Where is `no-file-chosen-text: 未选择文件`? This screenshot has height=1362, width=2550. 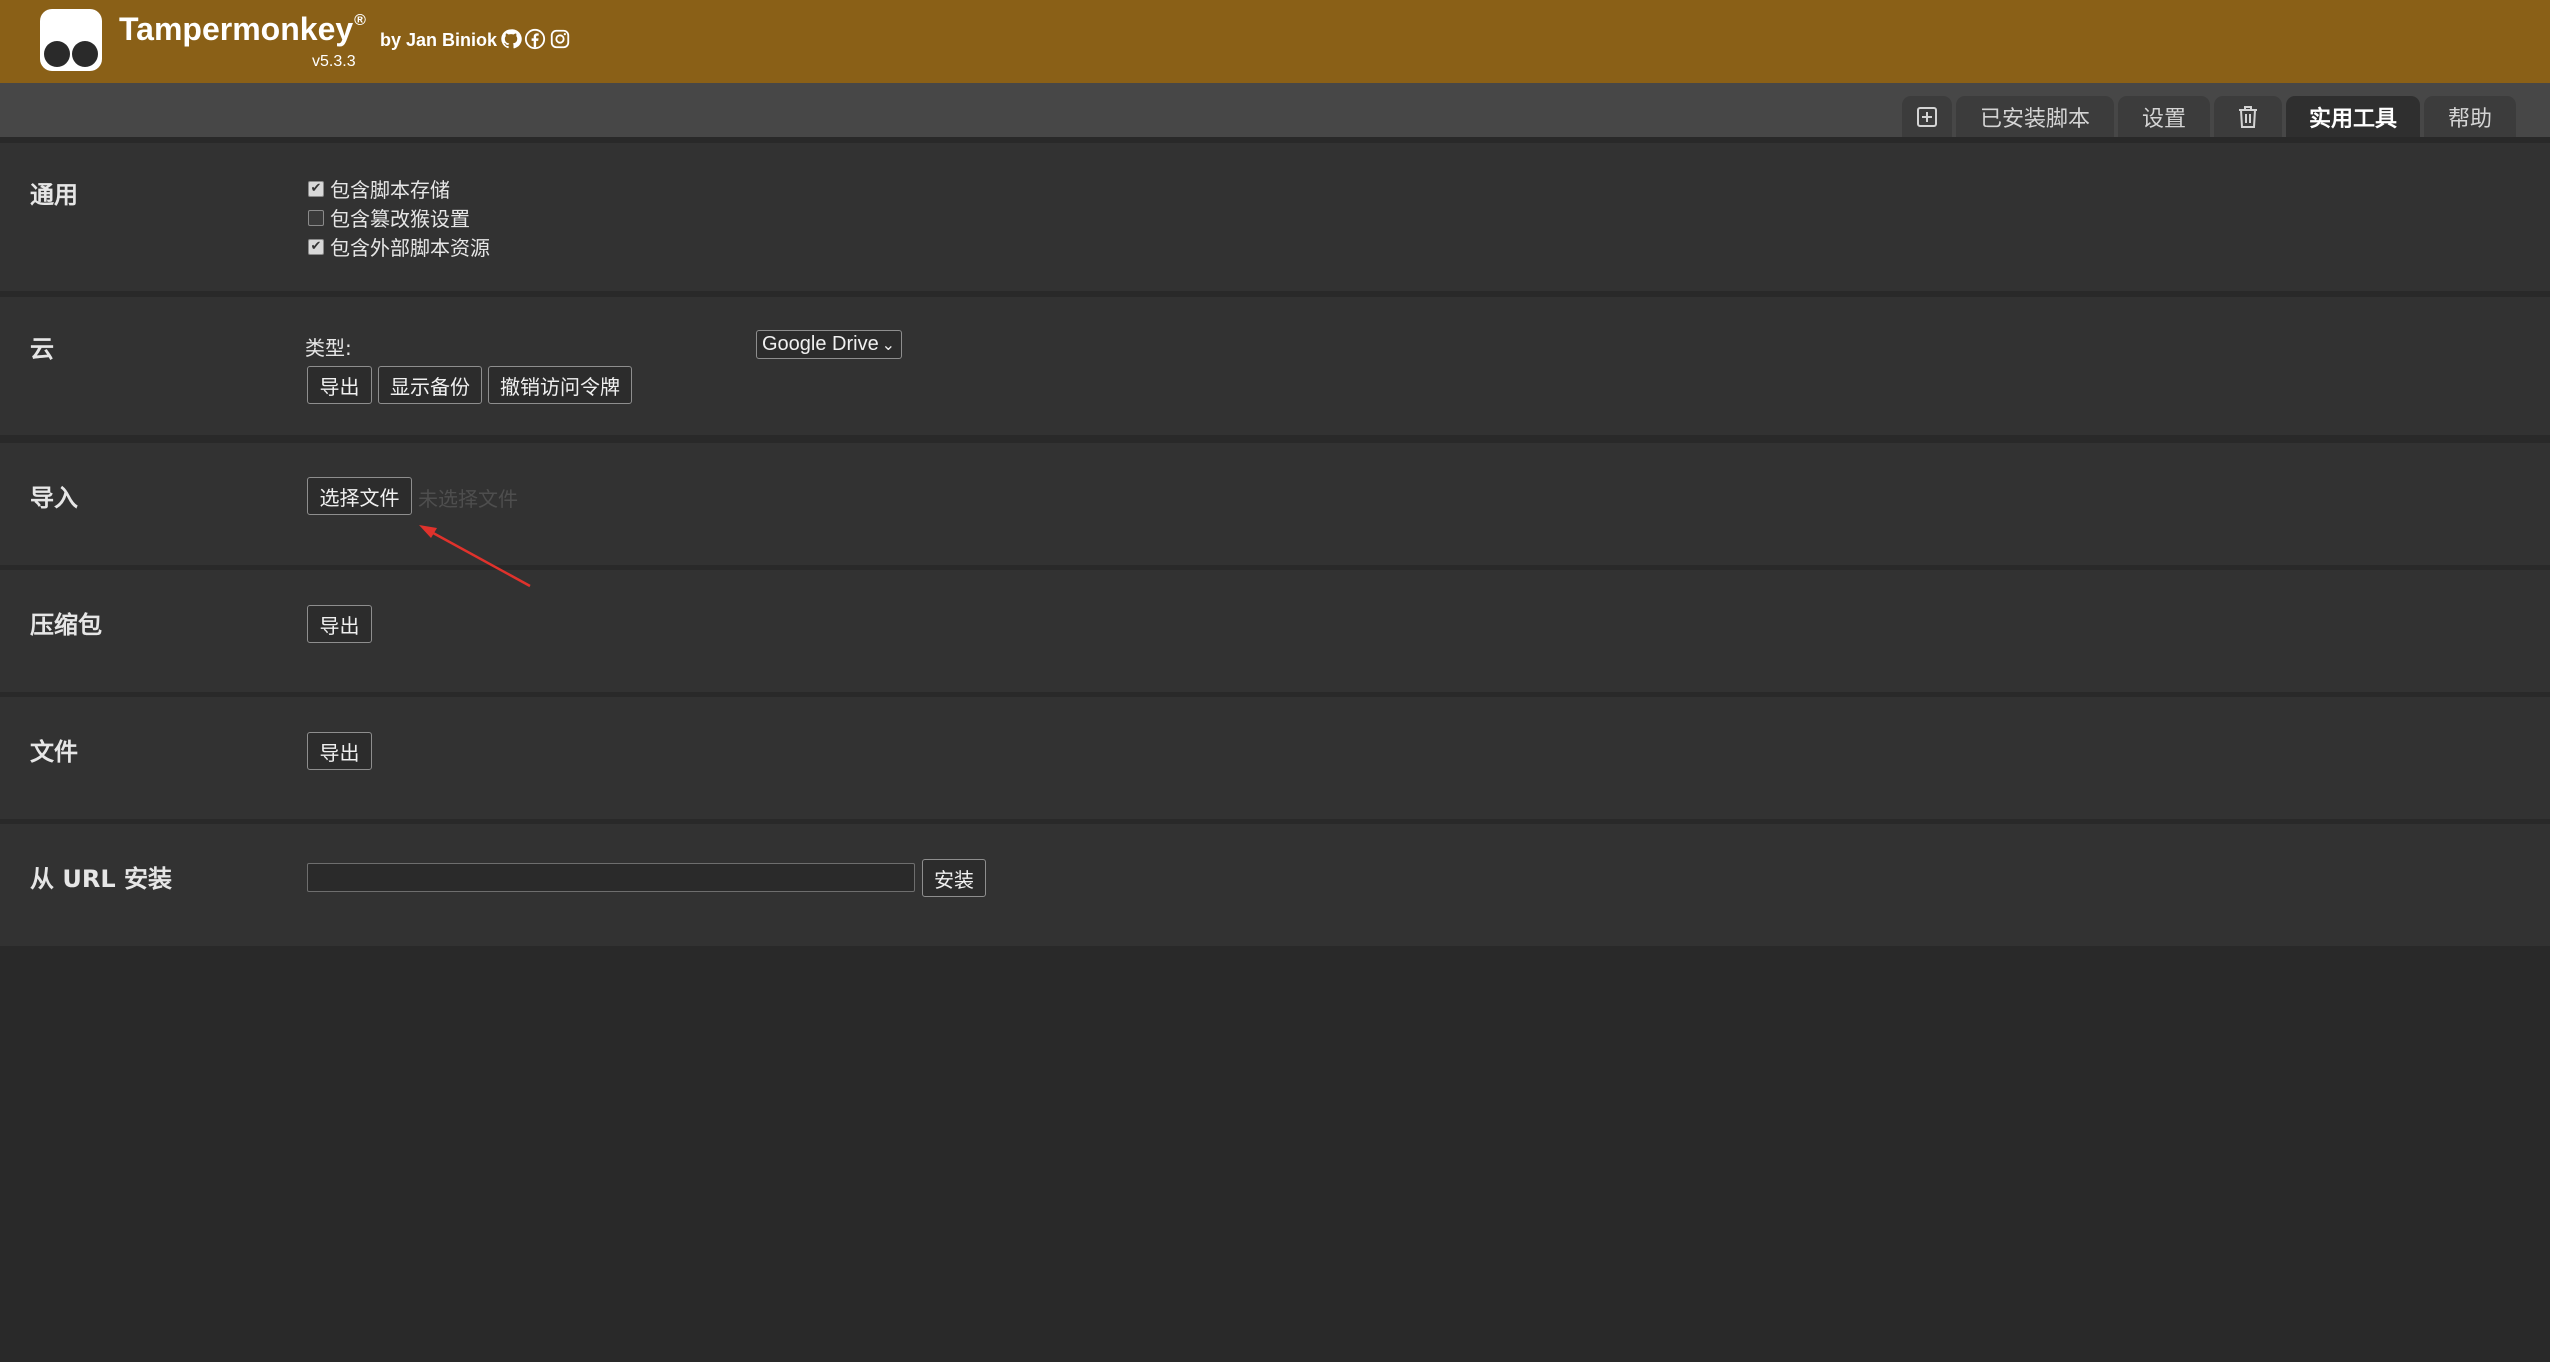 no-file-chosen-text: 未选择文件 is located at coordinates (468, 499).